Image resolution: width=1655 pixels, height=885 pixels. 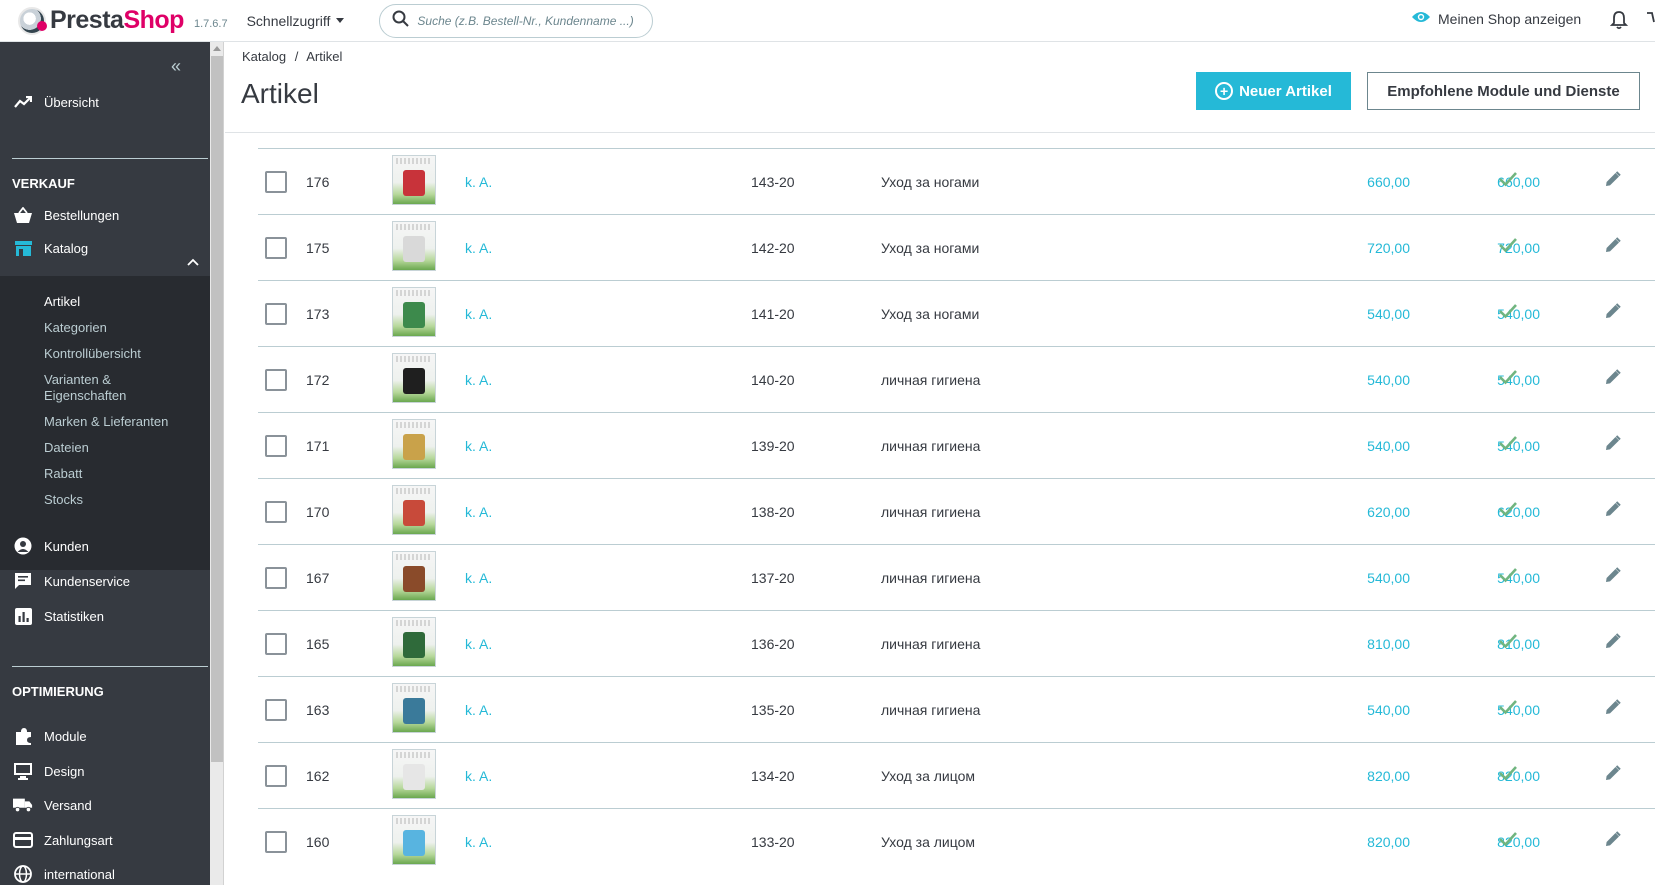 What do you see at coordinates (92, 354) in the screenshot?
I see `submenu-item-monitoring: Kontrollübersicht` at bounding box center [92, 354].